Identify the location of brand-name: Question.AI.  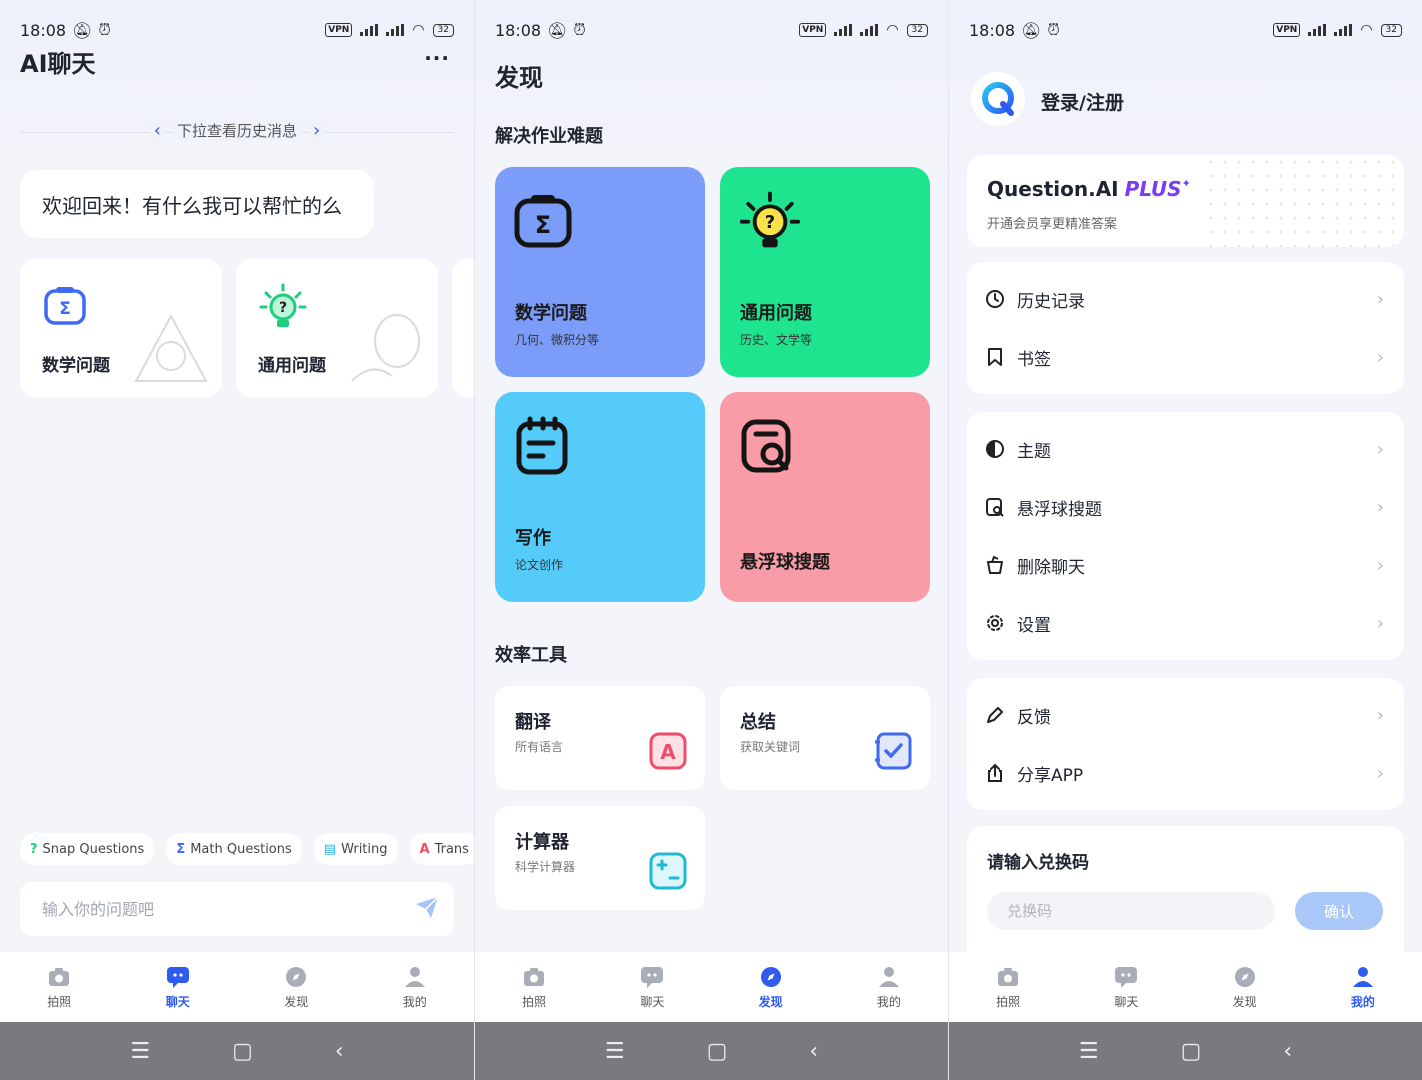
(1053, 189).